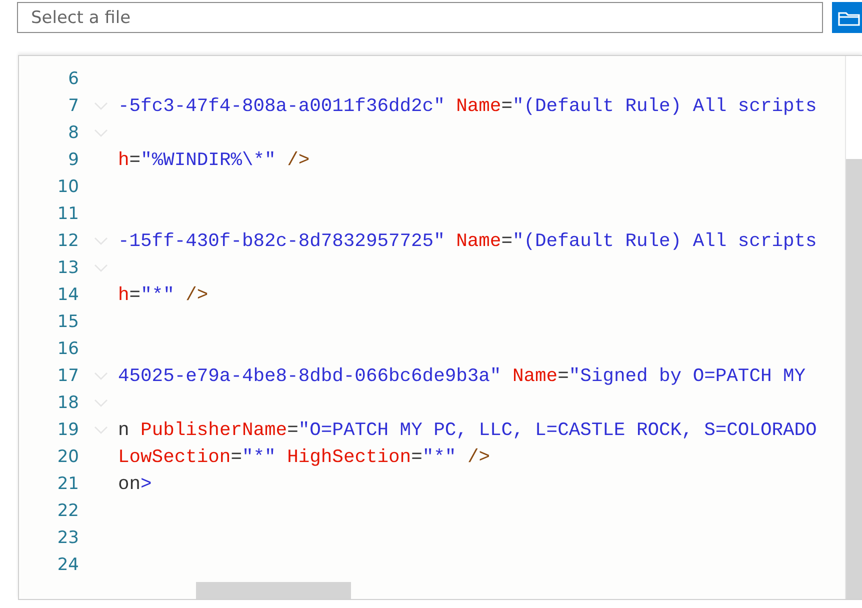 The height and width of the screenshot is (608, 862). I want to click on line-number: 19, so click(67, 430).